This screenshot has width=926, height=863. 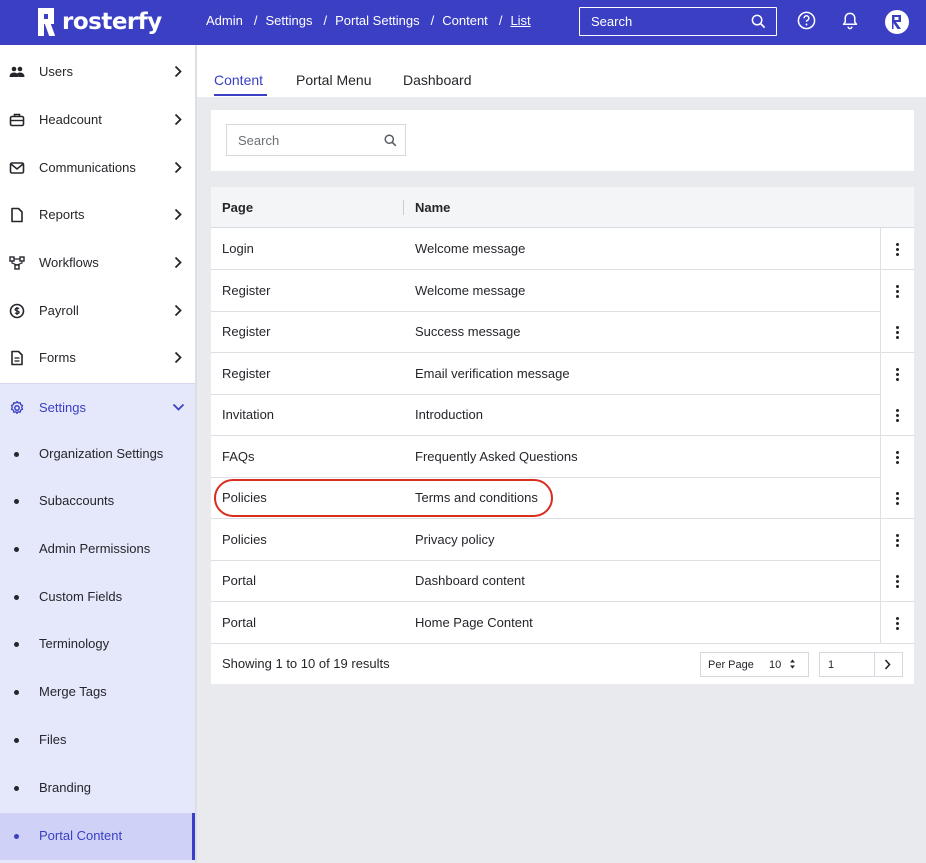 I want to click on header-search-box, so click(x=678, y=21).